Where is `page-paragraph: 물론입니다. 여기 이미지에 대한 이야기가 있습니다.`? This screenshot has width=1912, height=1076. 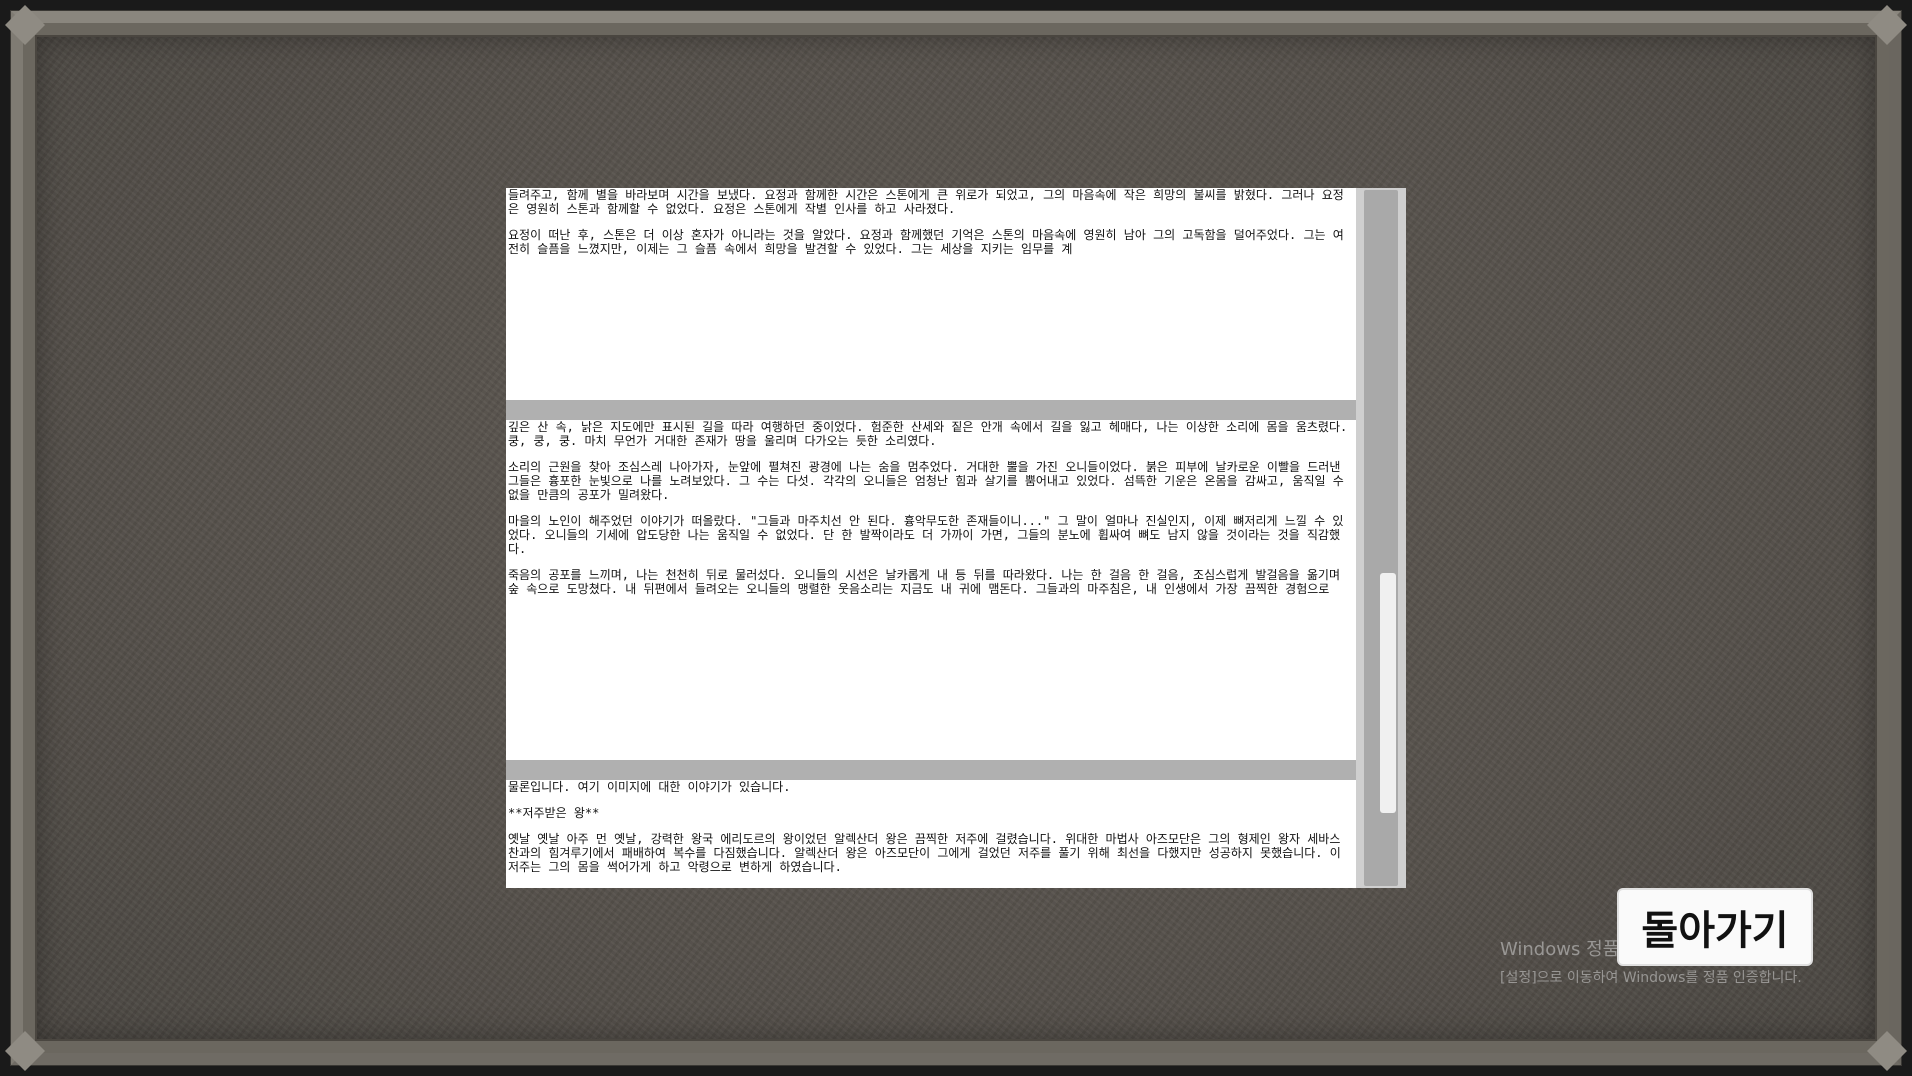 page-paragraph: 물론입니다. 여기 이미지에 대한 이야기가 있습니다. is located at coordinates (649, 787).